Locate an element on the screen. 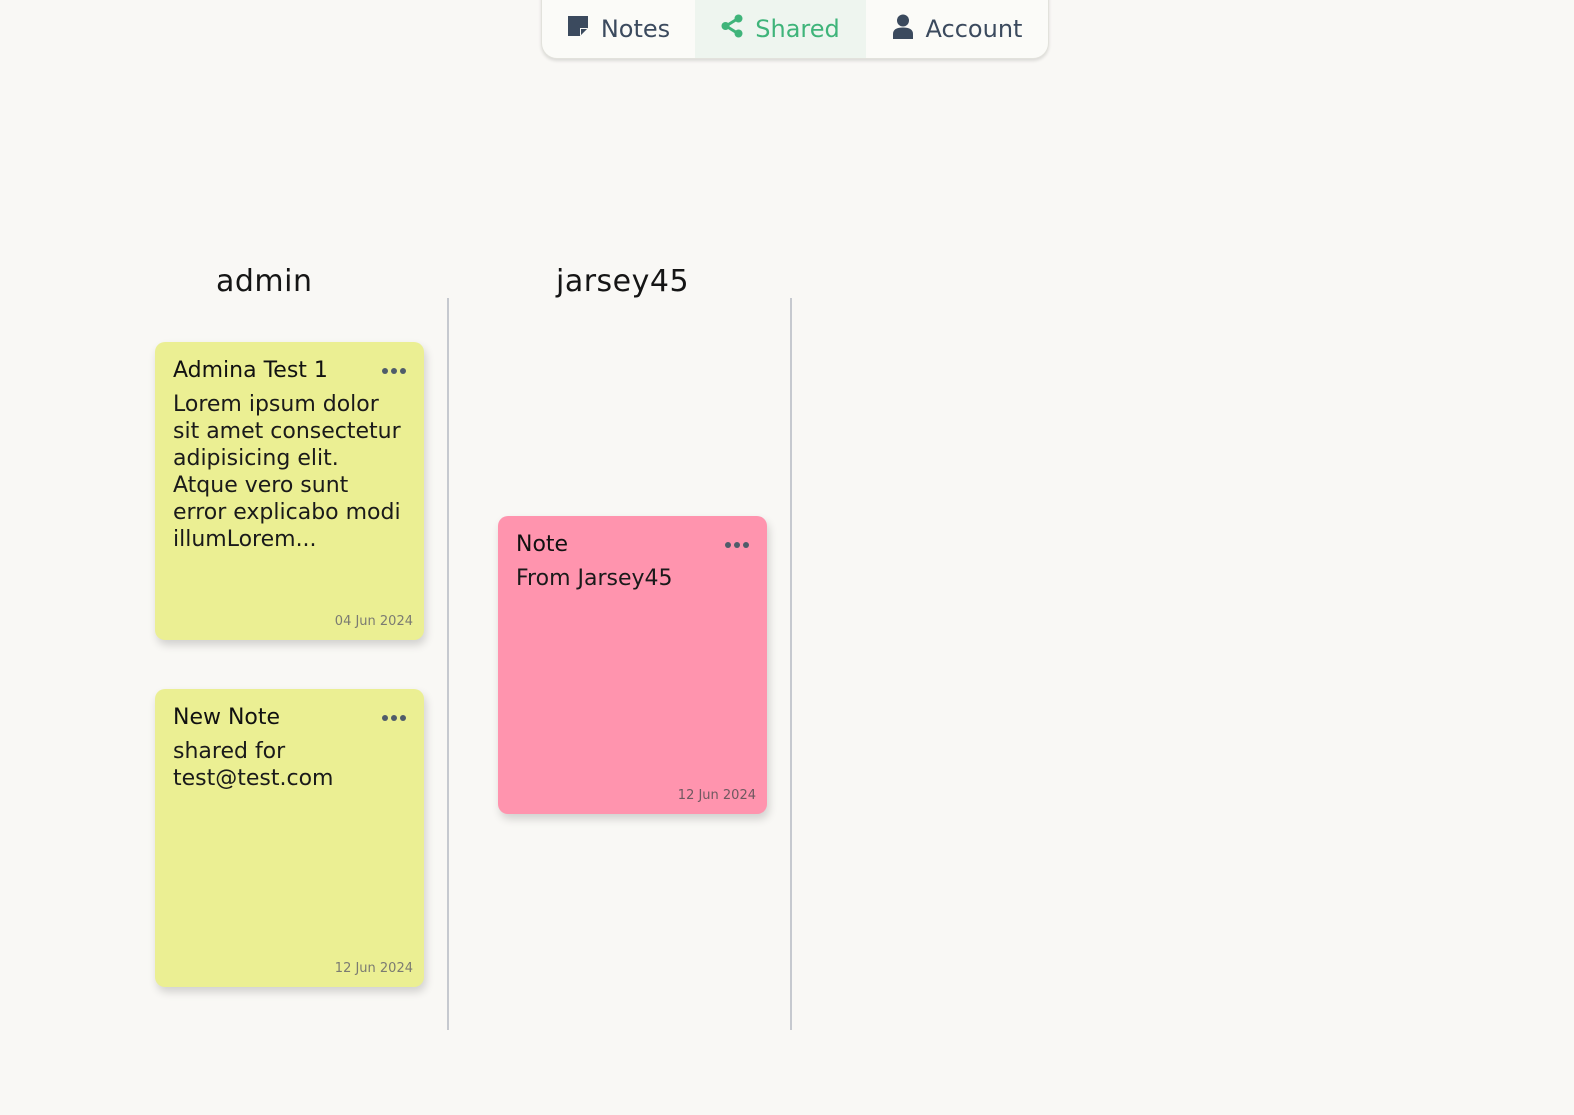  note-body: shared for test@test.com is located at coordinates (253, 765).